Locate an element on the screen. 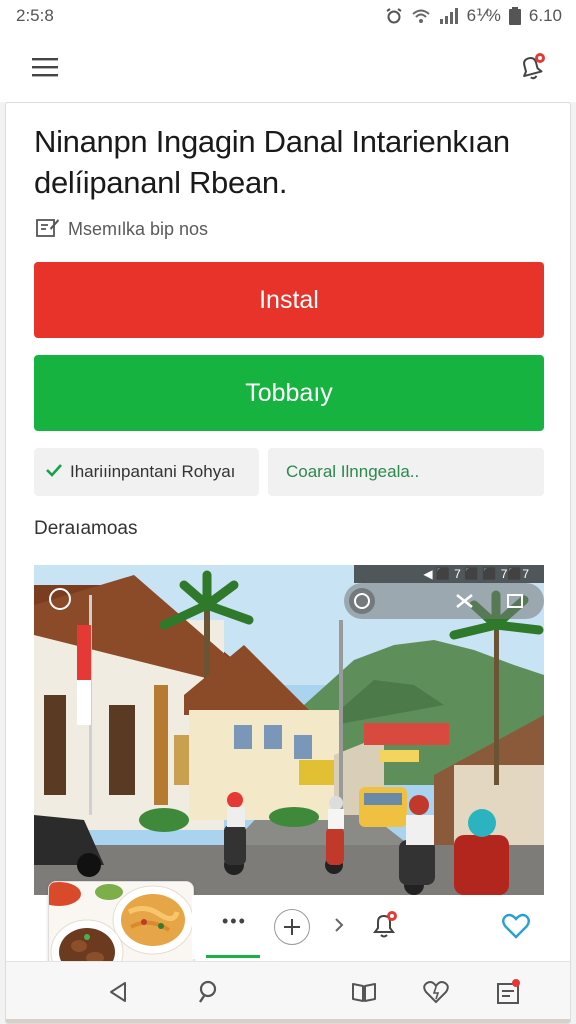 The width and height of the screenshot is (576, 1024). status-icons: 6⅟% 6.10 is located at coordinates (473, 16).